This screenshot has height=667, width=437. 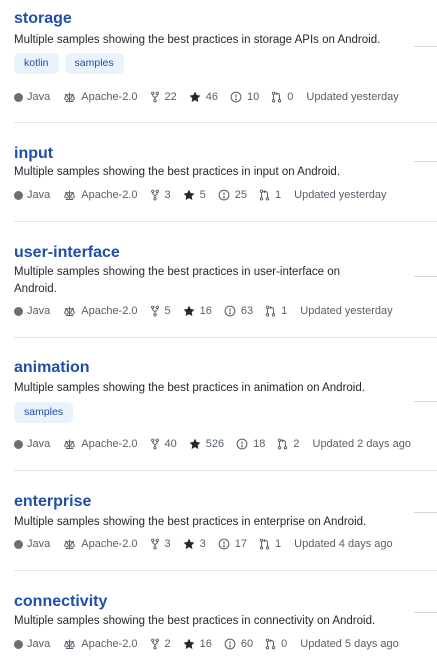 I want to click on repo-name-link: animation, so click(x=52, y=368).